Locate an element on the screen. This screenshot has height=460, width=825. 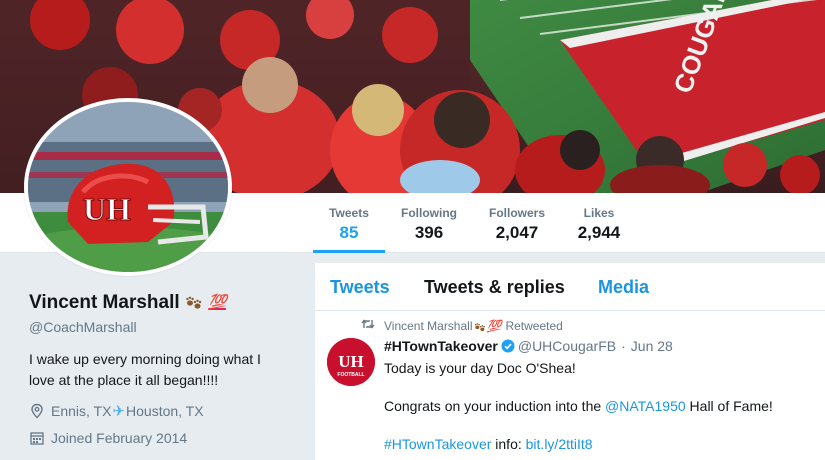
stat-following: Following 396 is located at coordinates (429, 223).